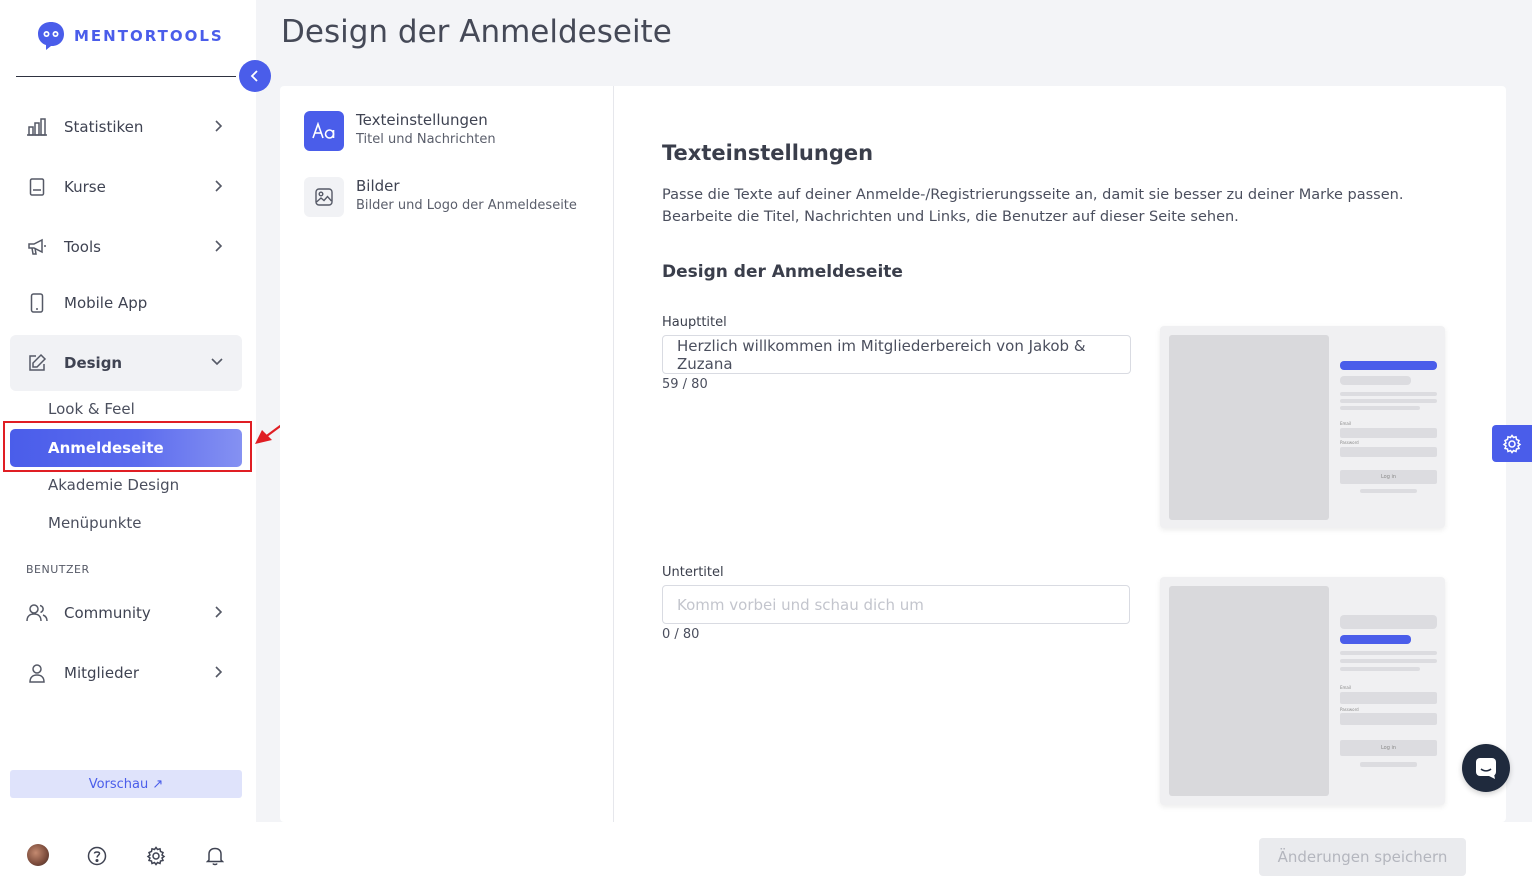 The height and width of the screenshot is (881, 1532). What do you see at coordinates (104, 127) in the screenshot?
I see `sidebar-item-label: Statistiken` at bounding box center [104, 127].